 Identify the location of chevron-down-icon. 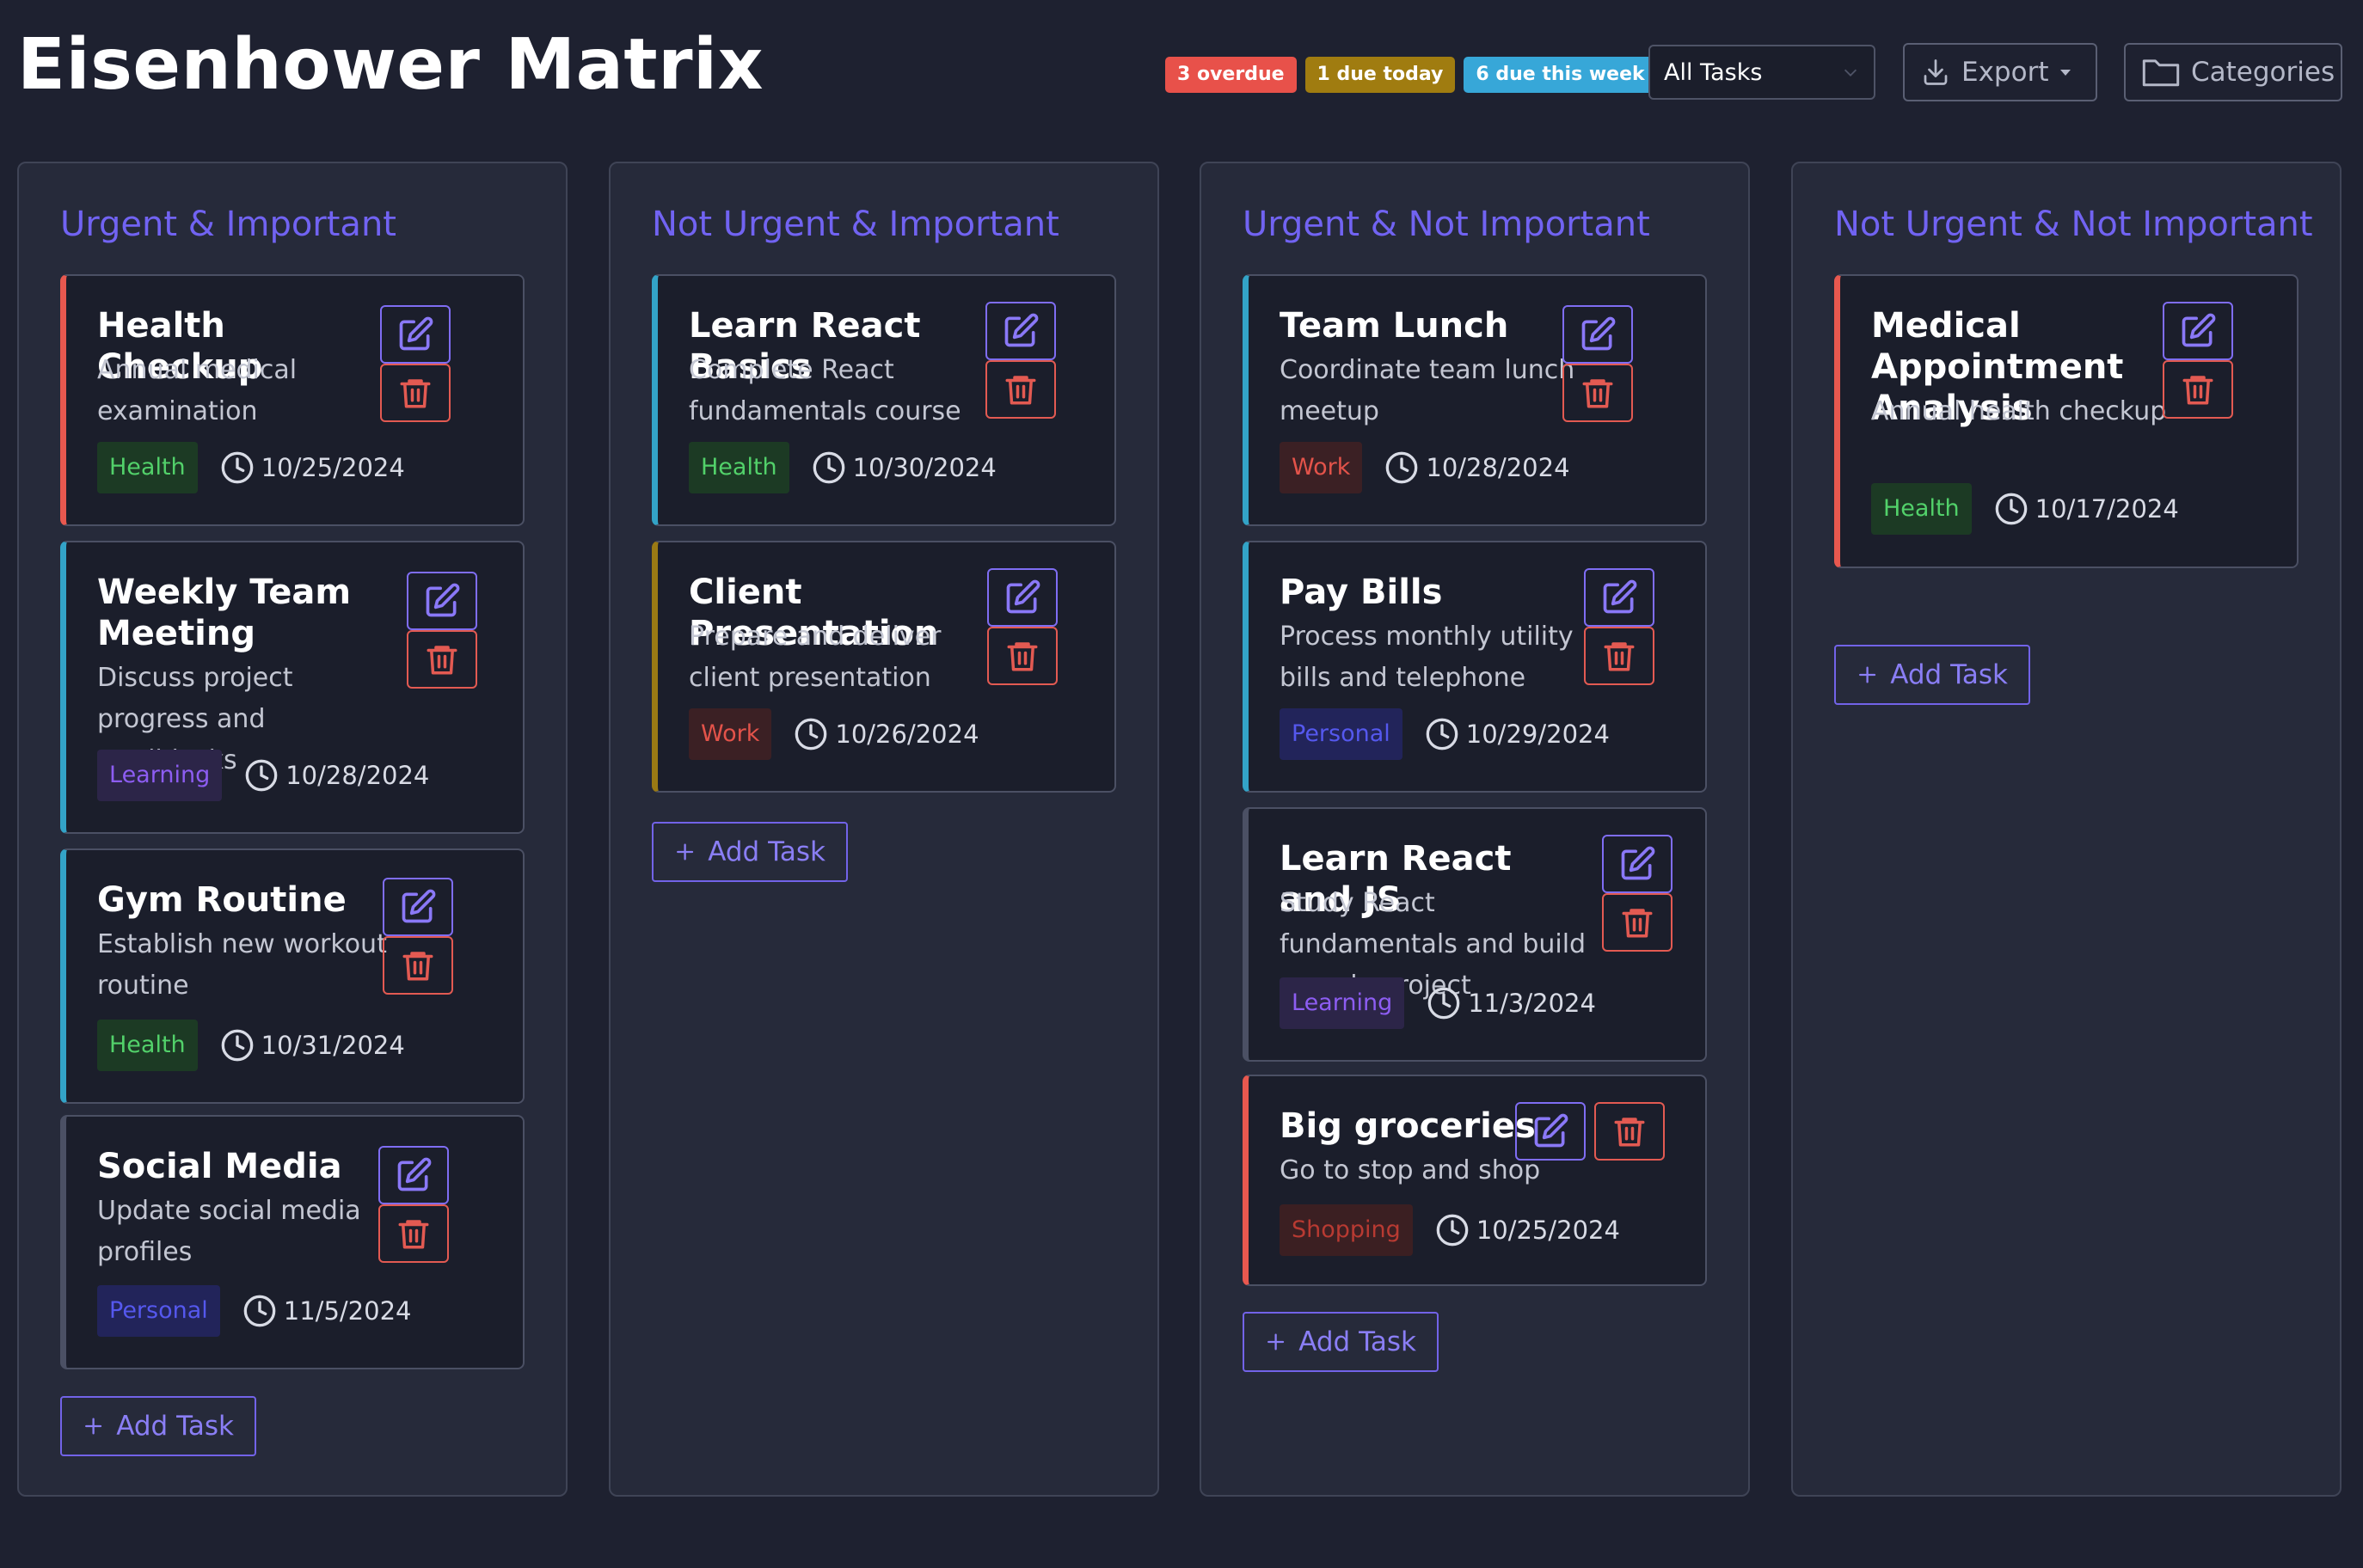
(1851, 73).